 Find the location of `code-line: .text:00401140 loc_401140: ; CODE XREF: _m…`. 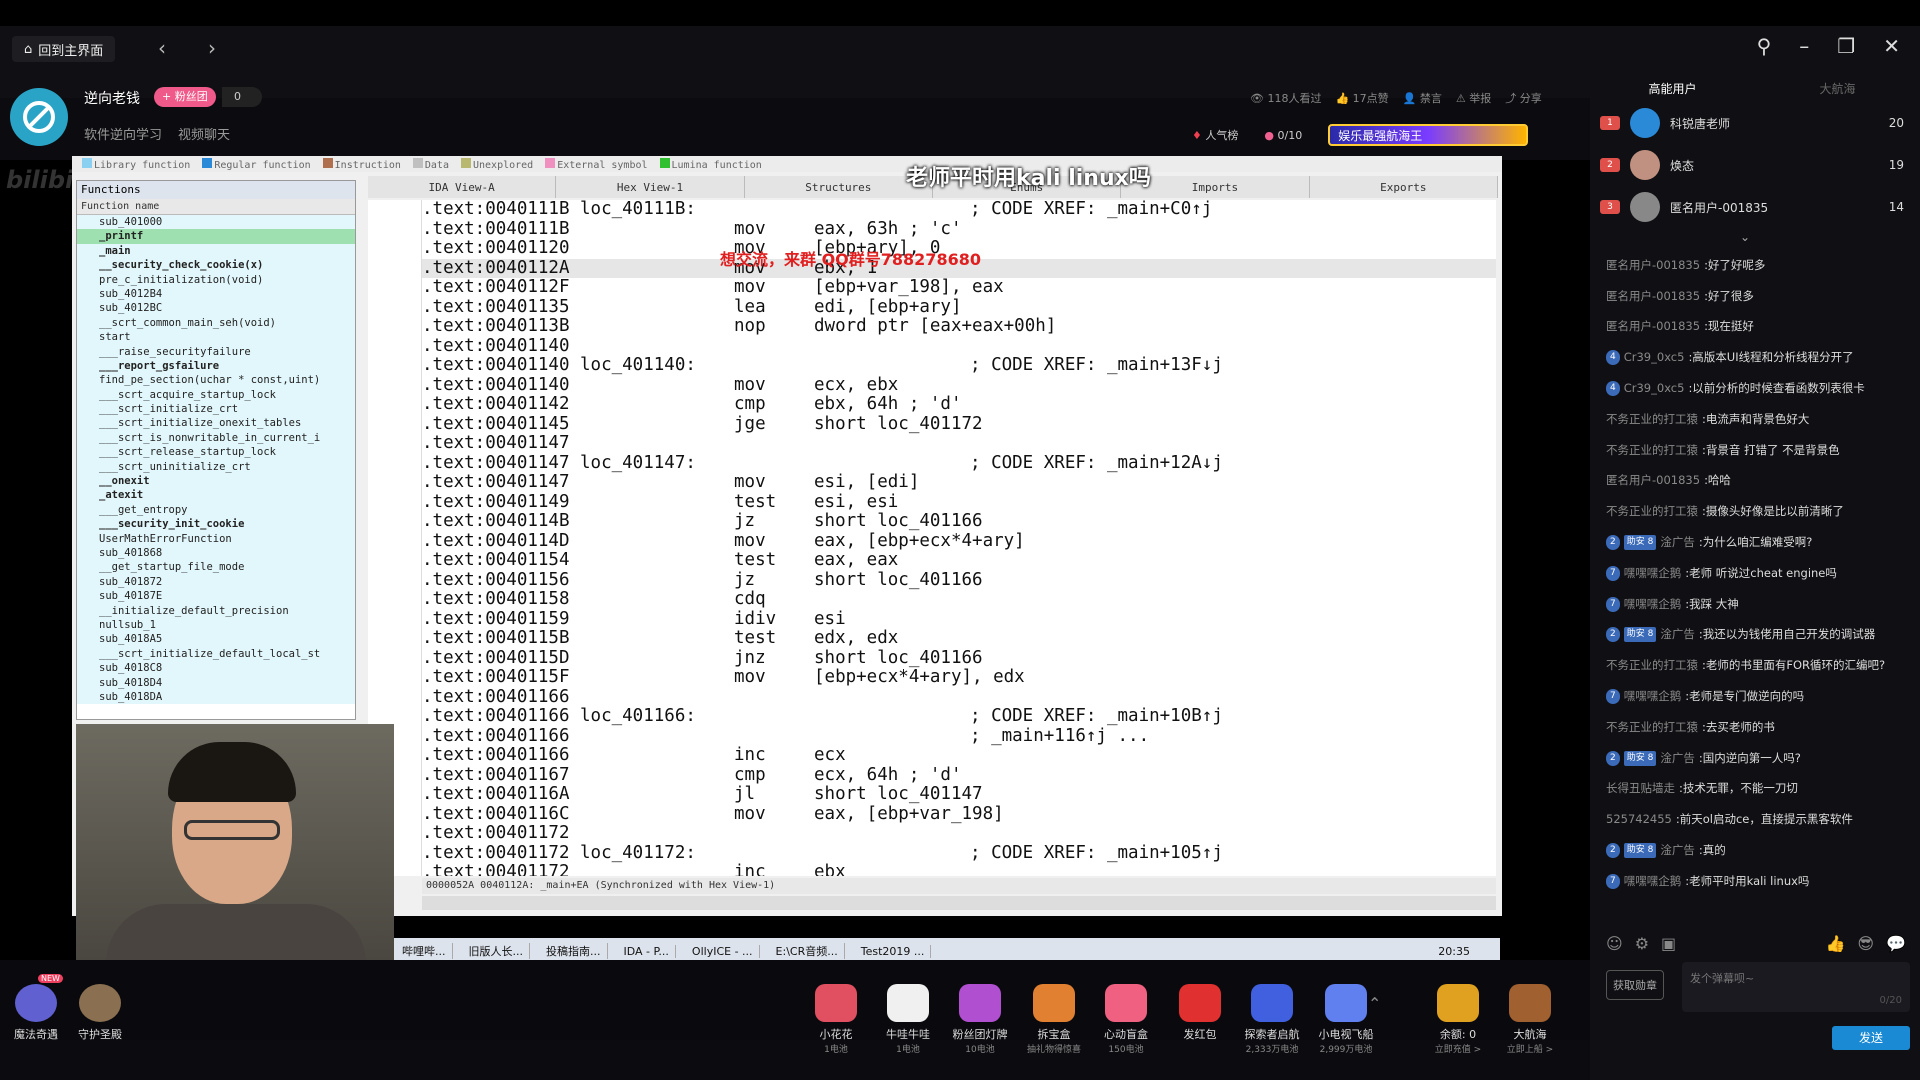

code-line: .text:00401140 loc_401140: ; CODE XREF: _m… is located at coordinates (959, 365).